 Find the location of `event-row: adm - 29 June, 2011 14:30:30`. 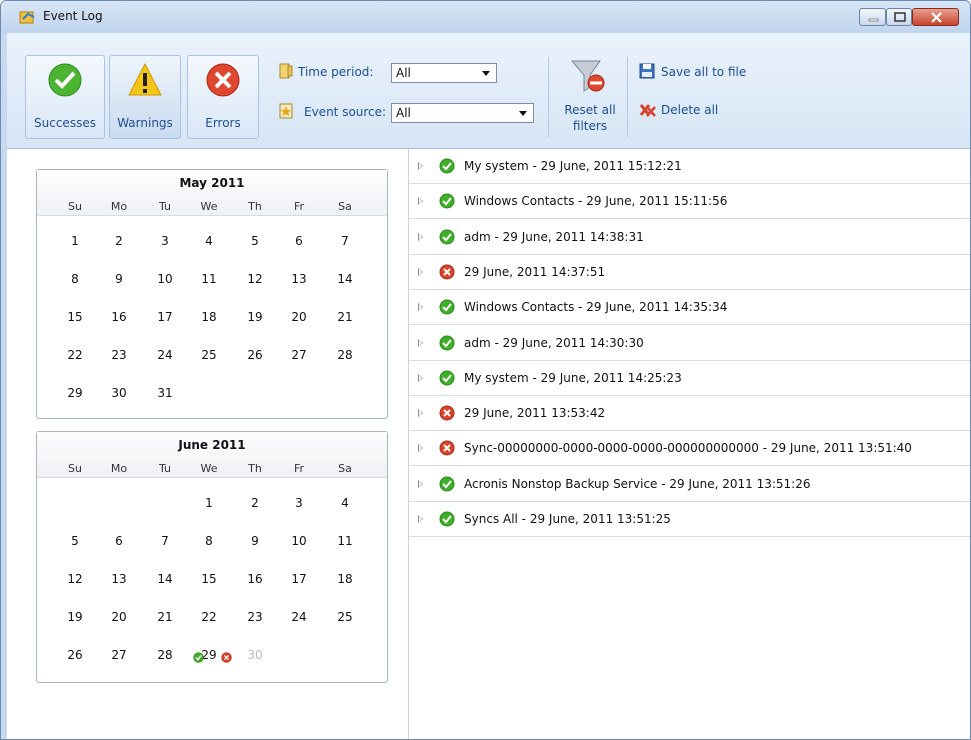

event-row: adm - 29 June, 2011 14:30:30 is located at coordinates (689, 343).